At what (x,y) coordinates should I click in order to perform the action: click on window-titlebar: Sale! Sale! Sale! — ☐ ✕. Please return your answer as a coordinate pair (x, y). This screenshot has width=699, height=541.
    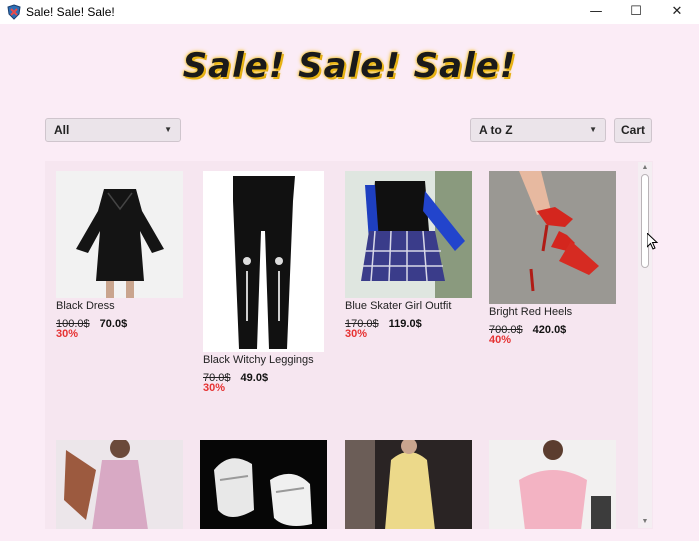
    Looking at the image, I should click on (349, 12).